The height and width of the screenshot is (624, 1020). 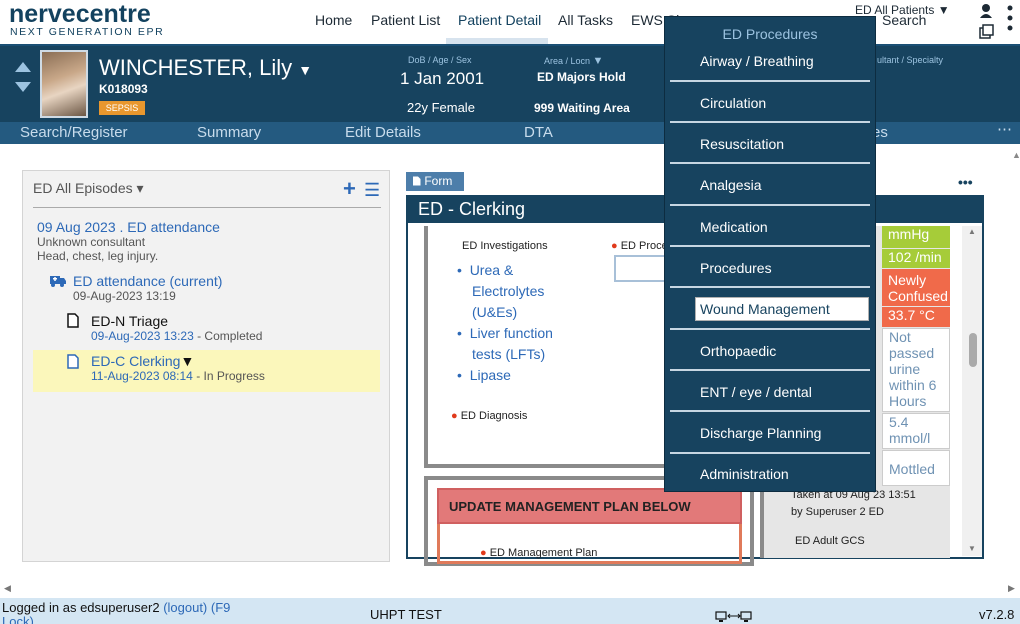 What do you see at coordinates (372, 190) in the screenshot?
I see `episodes-menu-icon: ☰` at bounding box center [372, 190].